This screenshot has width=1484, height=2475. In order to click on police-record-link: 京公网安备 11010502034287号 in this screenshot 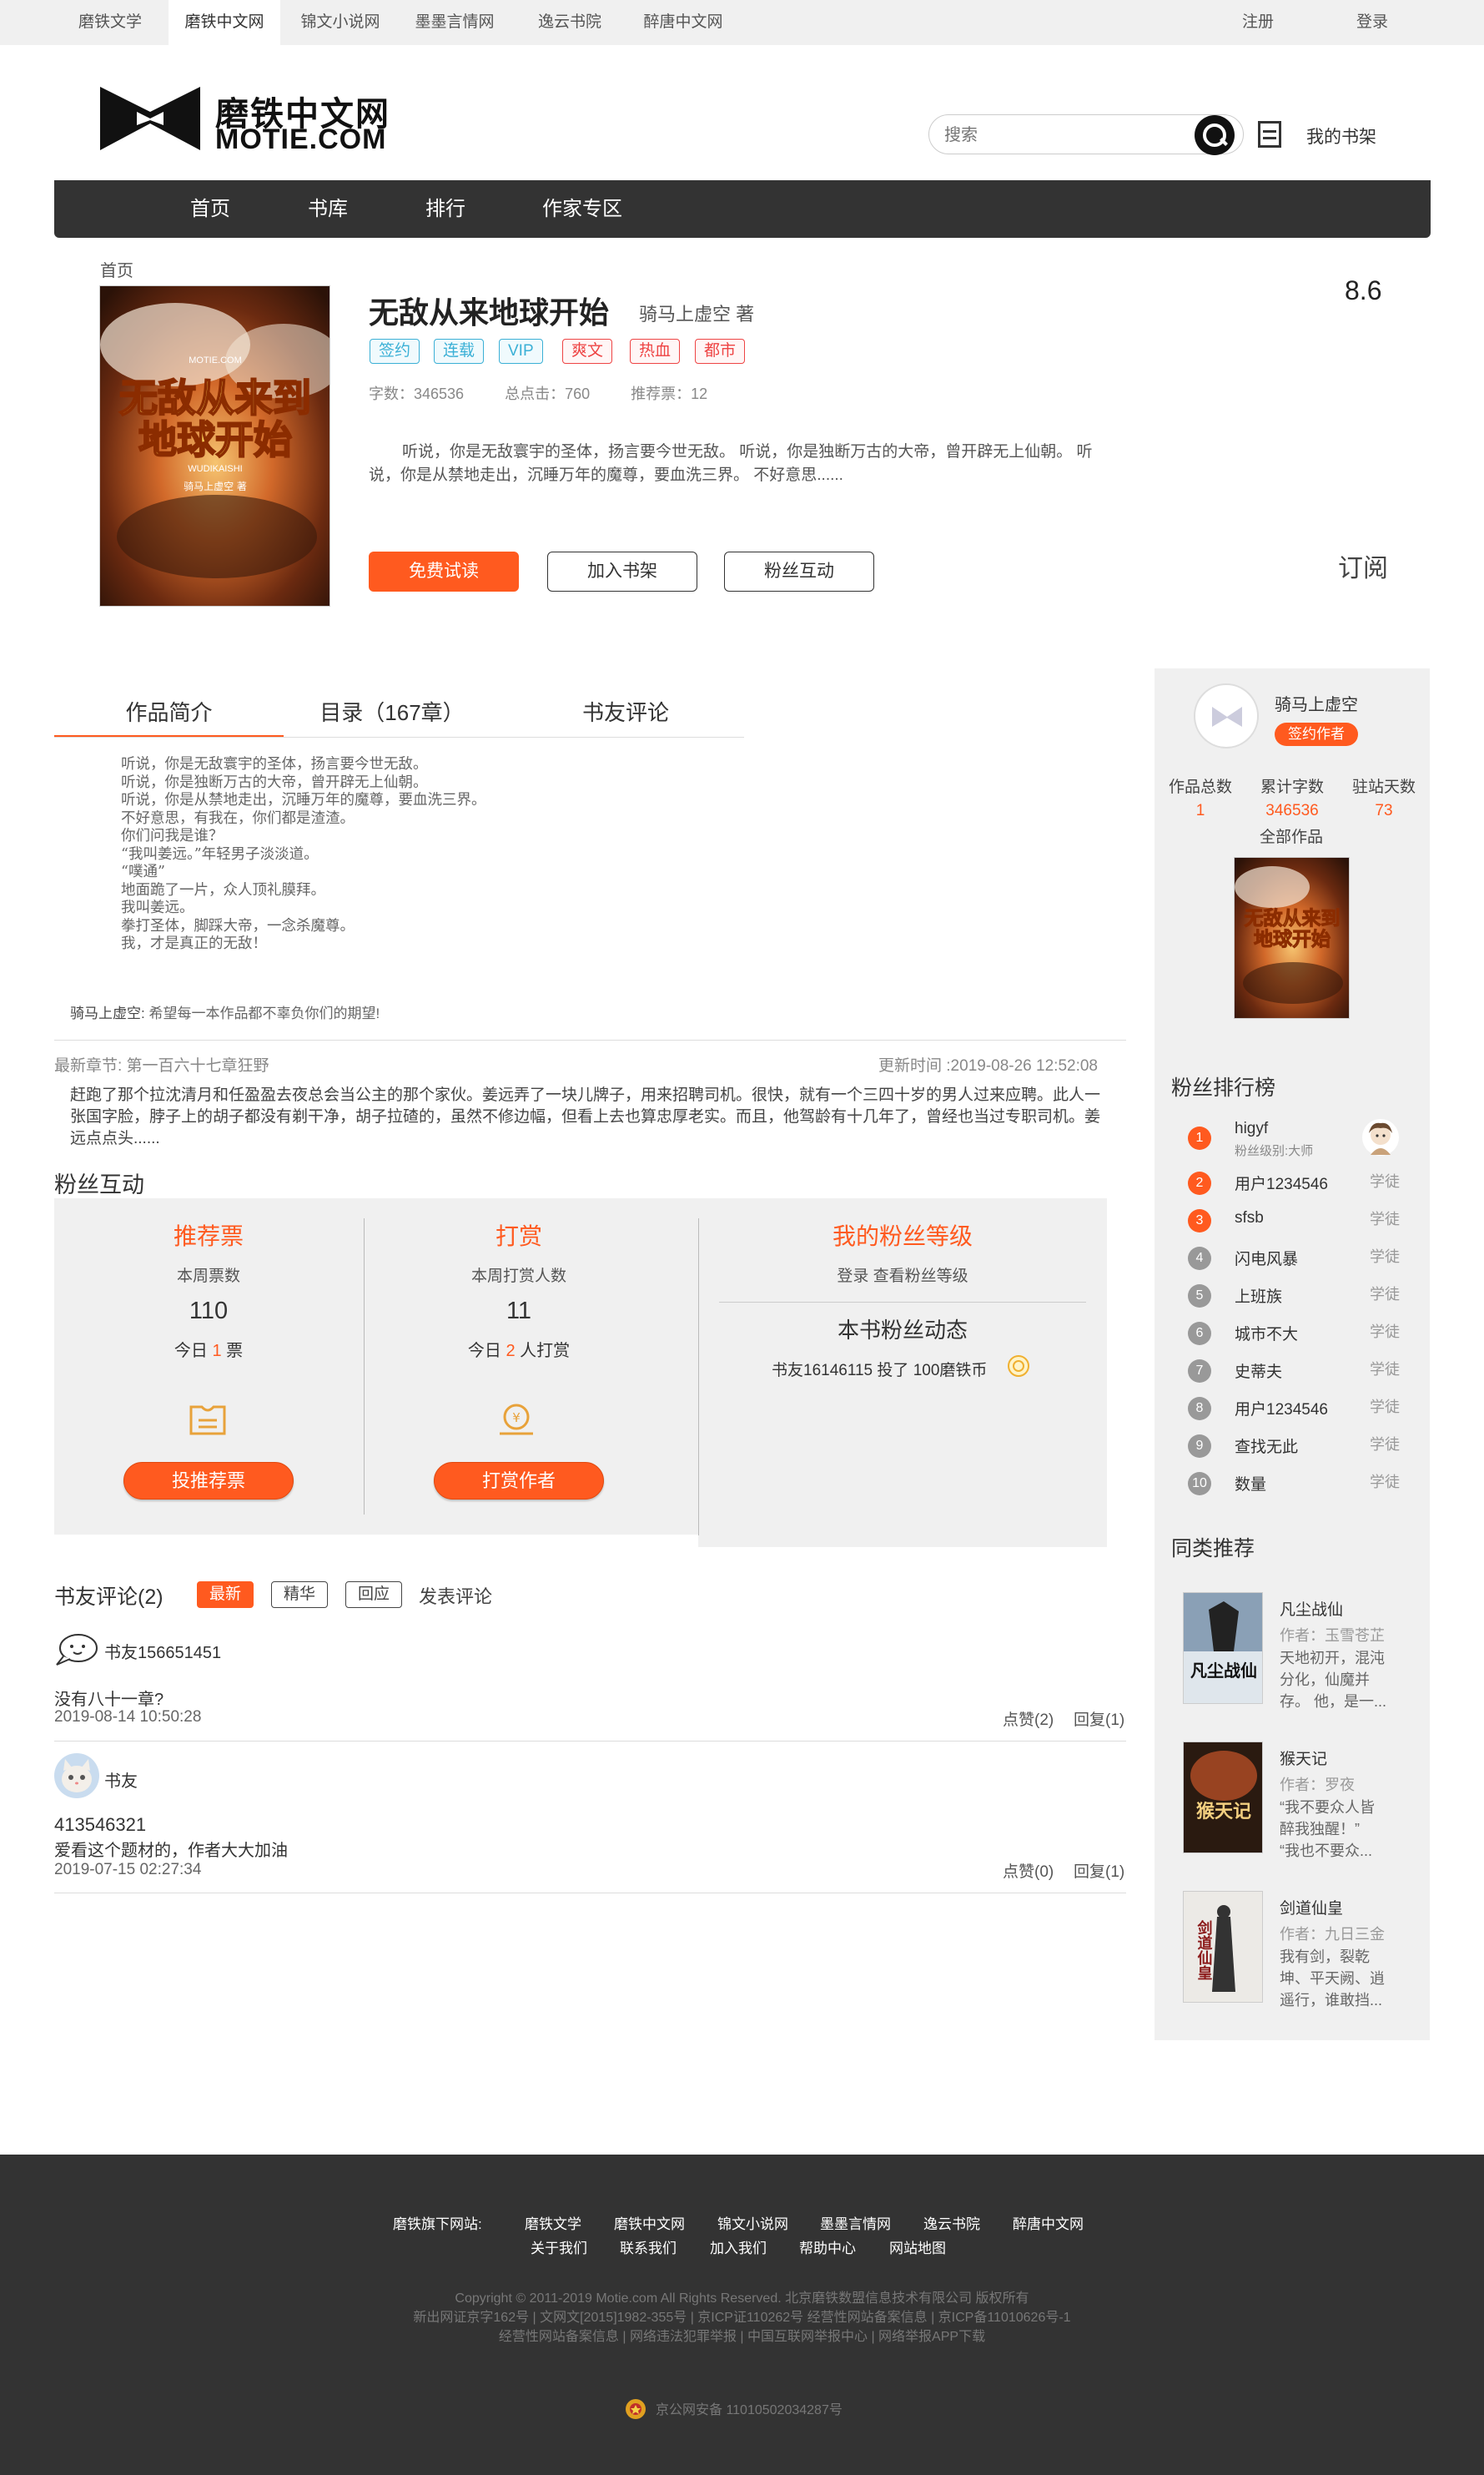, I will do `click(750, 2411)`.